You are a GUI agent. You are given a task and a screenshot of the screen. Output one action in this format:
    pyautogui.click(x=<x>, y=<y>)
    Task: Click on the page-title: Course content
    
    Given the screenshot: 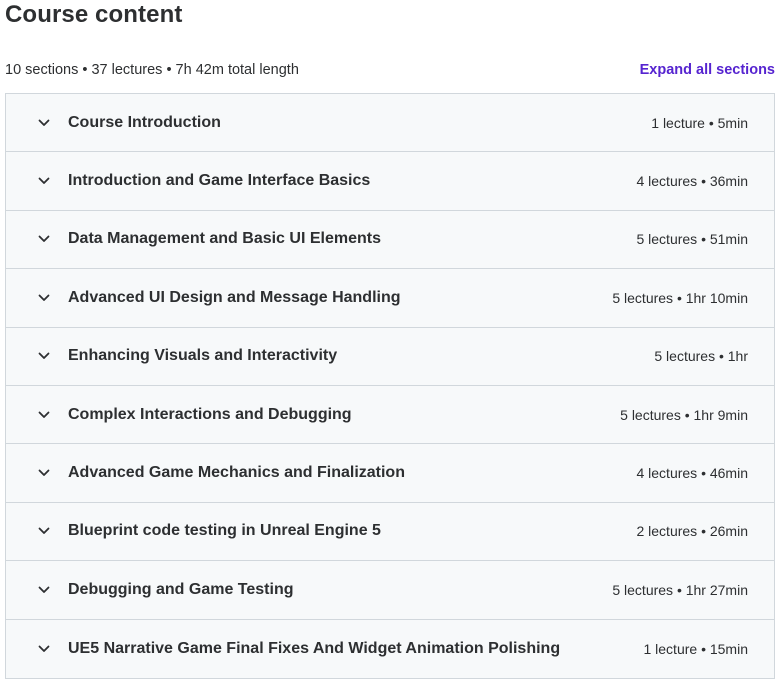 What is the action you would take?
    pyautogui.click(x=94, y=14)
    